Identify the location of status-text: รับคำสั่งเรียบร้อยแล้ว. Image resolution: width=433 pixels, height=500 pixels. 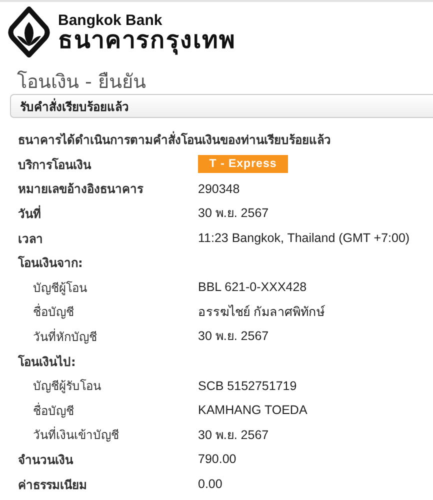
(74, 106).